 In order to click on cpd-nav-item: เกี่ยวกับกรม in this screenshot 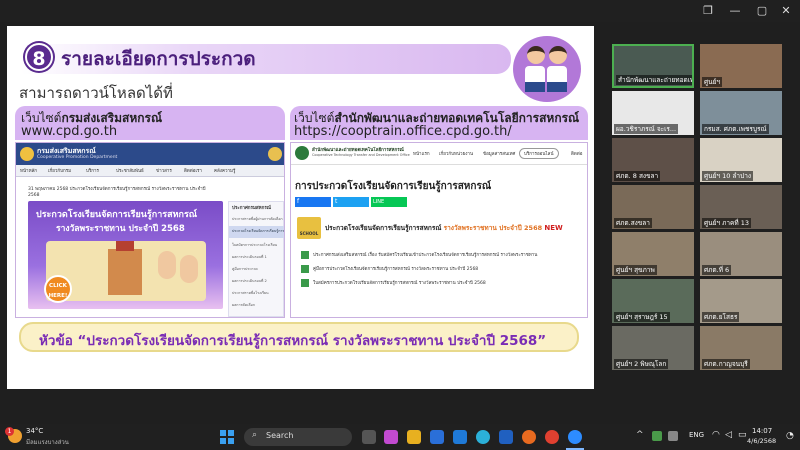, I will do `click(59, 170)`.